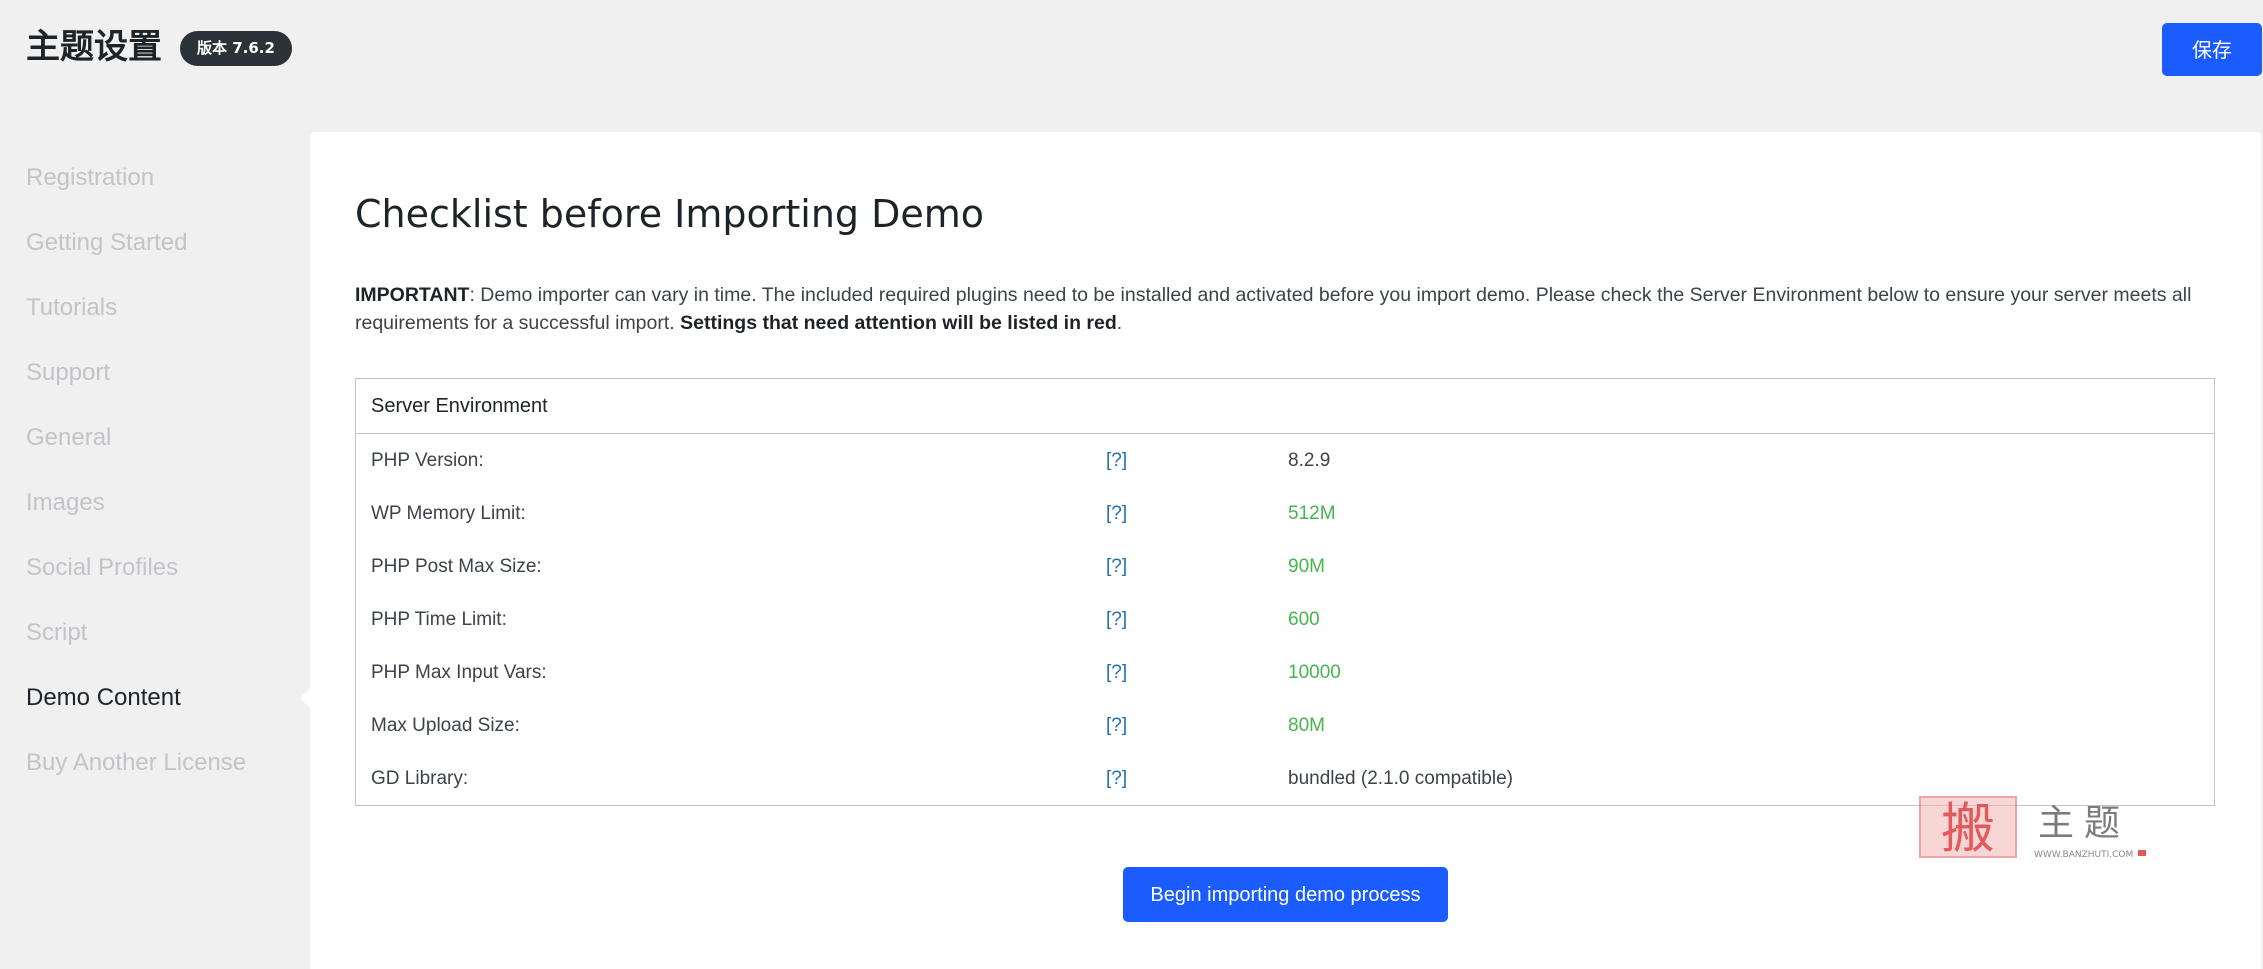 This screenshot has height=969, width=2263. What do you see at coordinates (1285, 513) in the screenshot?
I see `table-row: WP Memory Limit: [?] 512M` at bounding box center [1285, 513].